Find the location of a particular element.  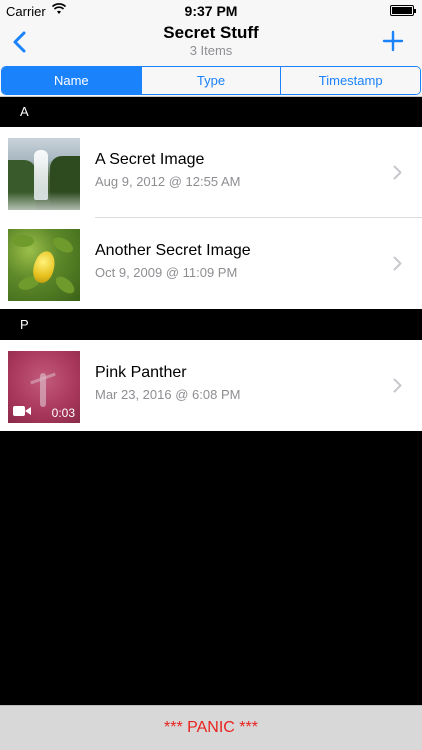

video-duration: 0:03 is located at coordinates (63, 413).